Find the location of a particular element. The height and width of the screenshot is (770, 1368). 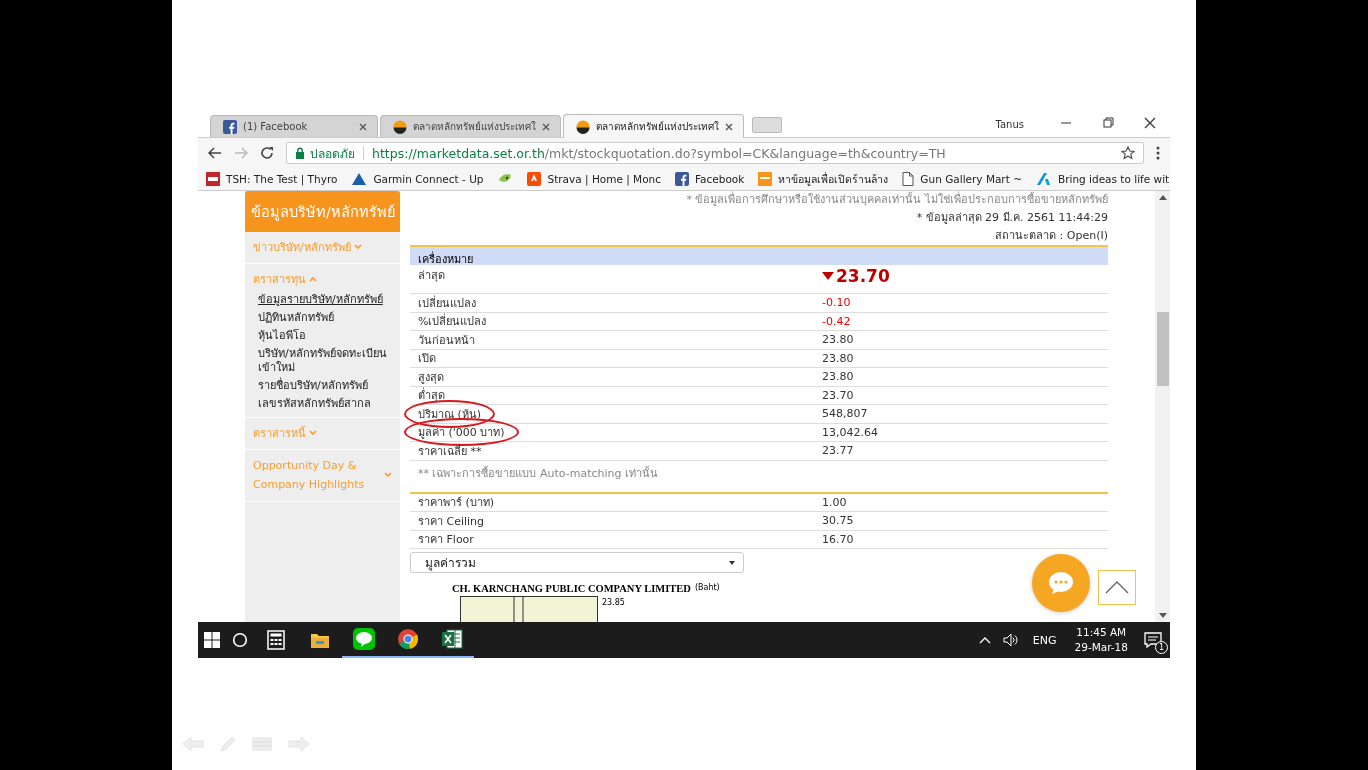

sidebar-link: บริษัท/หลักทรัพย์จดทะเบียนเข้าใหม่ is located at coordinates (322, 361).